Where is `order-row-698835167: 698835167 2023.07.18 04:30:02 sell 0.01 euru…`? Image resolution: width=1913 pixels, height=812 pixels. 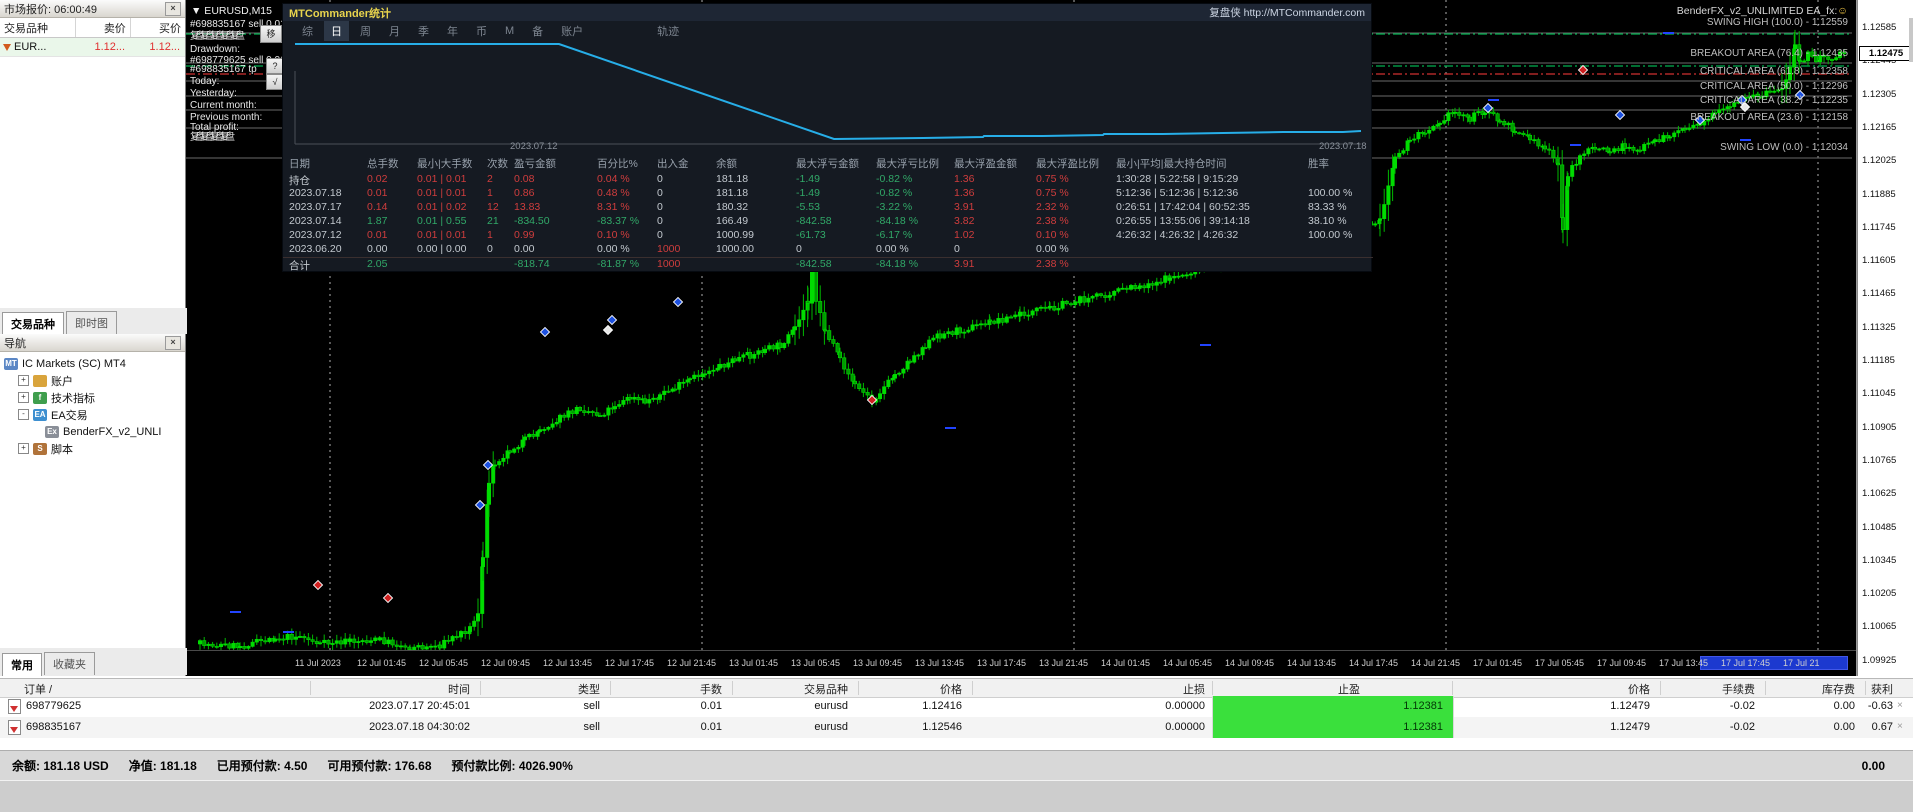
order-row-698835167: 698835167 2023.07.18 04:30:02 sell 0.01 euru… is located at coordinates (956, 727).